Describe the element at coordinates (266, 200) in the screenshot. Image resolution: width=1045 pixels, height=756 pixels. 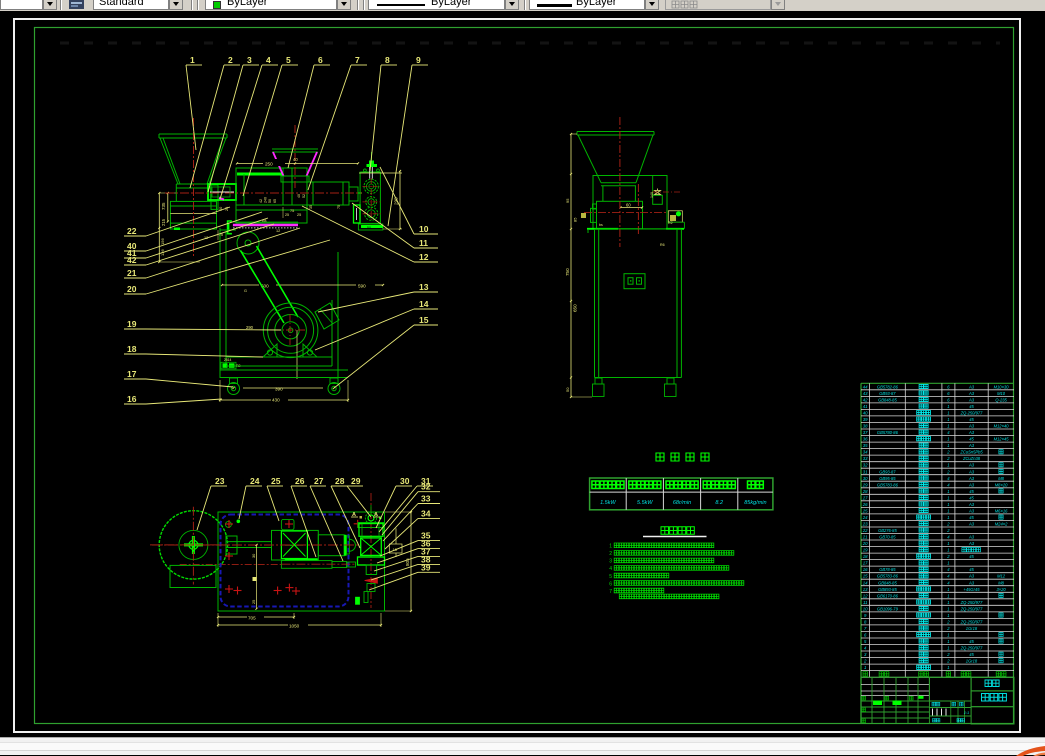
I see `svg-text: 240` at that location.